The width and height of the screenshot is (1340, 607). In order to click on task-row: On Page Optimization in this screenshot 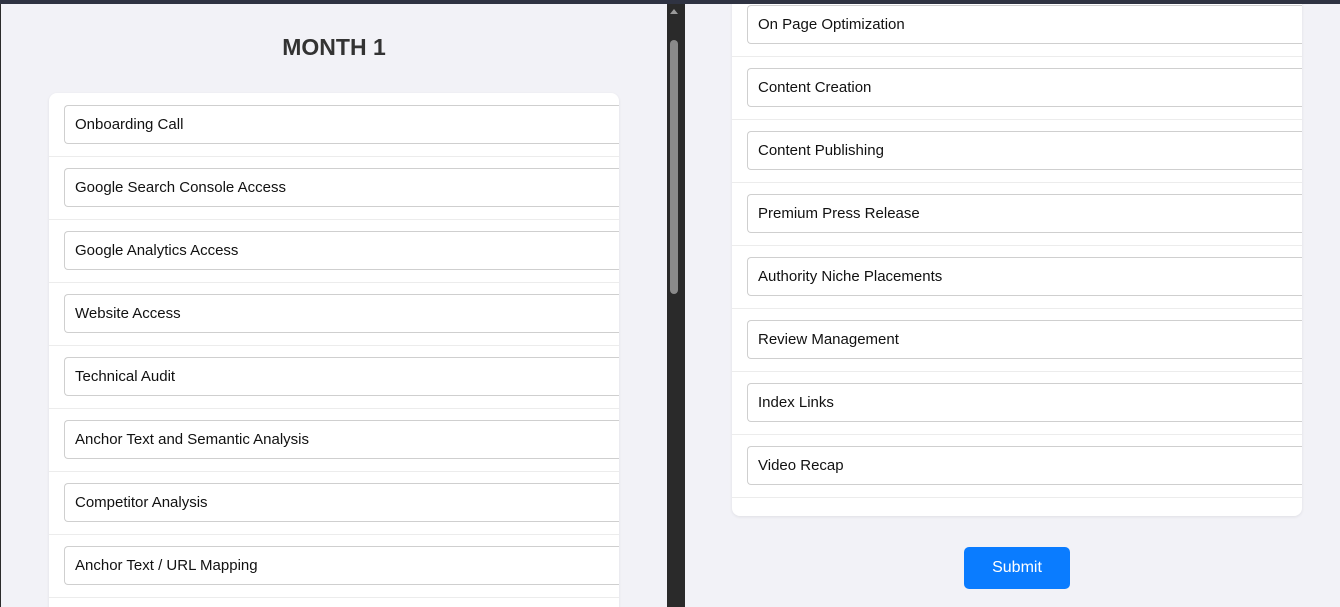, I will do `click(1017, 30)`.